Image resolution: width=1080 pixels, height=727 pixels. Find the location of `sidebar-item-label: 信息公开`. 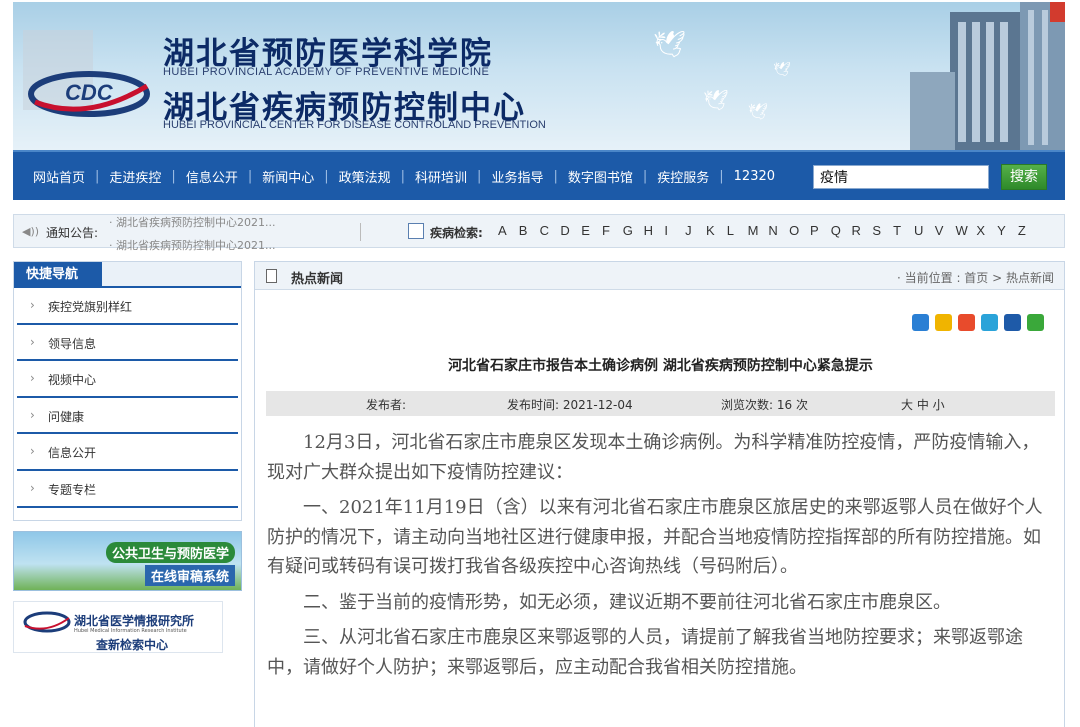

sidebar-item-label: 信息公开 is located at coordinates (72, 453).